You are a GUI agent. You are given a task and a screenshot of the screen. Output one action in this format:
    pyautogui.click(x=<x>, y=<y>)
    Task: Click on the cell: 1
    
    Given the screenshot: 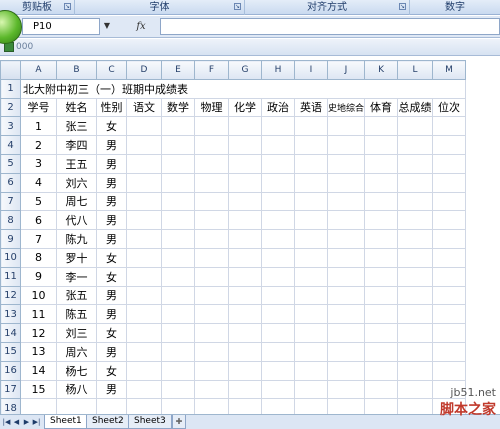 What is the action you would take?
    pyautogui.click(x=38, y=126)
    